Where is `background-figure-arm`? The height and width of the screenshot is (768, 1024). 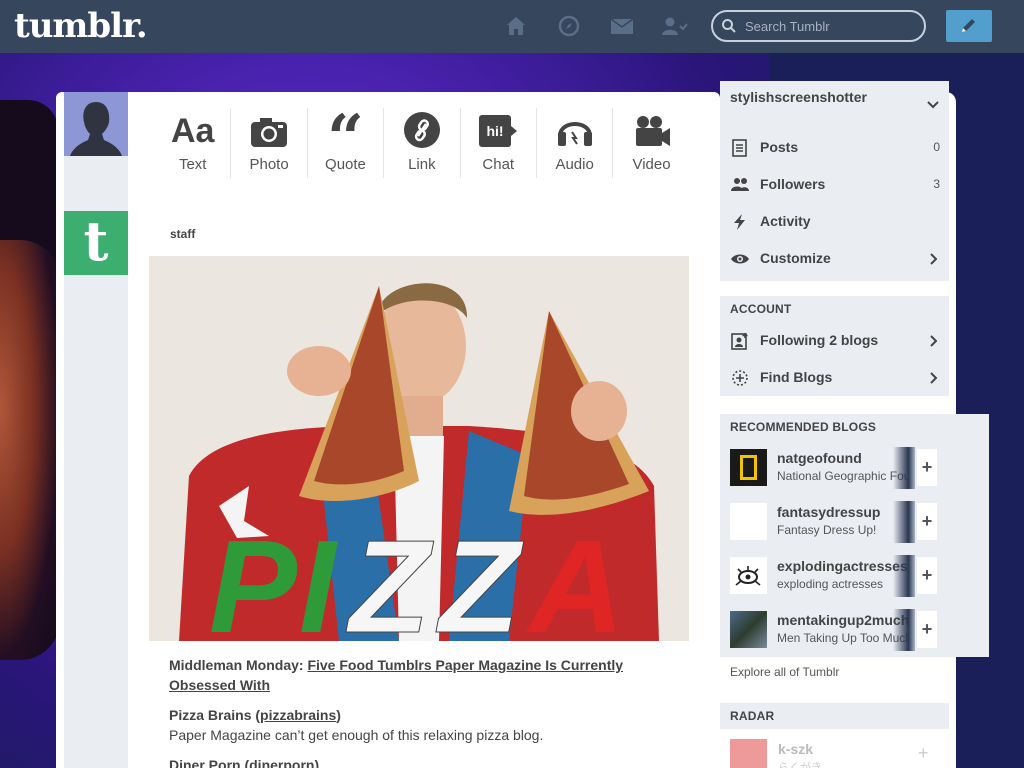
background-figure-arm is located at coordinates (30, 450).